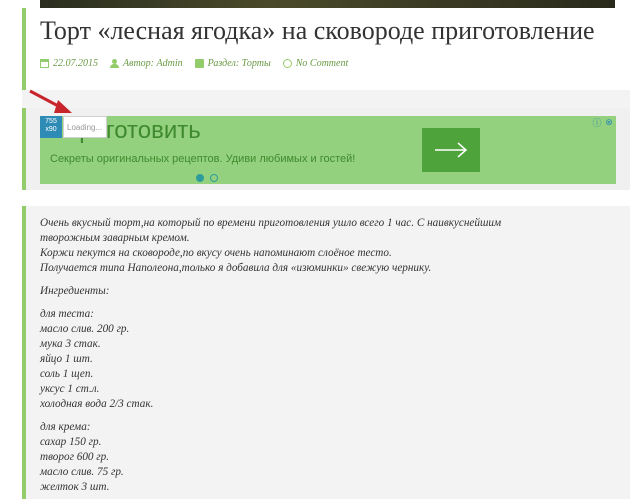 The height and width of the screenshot is (499, 640). Describe the element at coordinates (287, 63) in the screenshot. I see `comment-icon` at that location.